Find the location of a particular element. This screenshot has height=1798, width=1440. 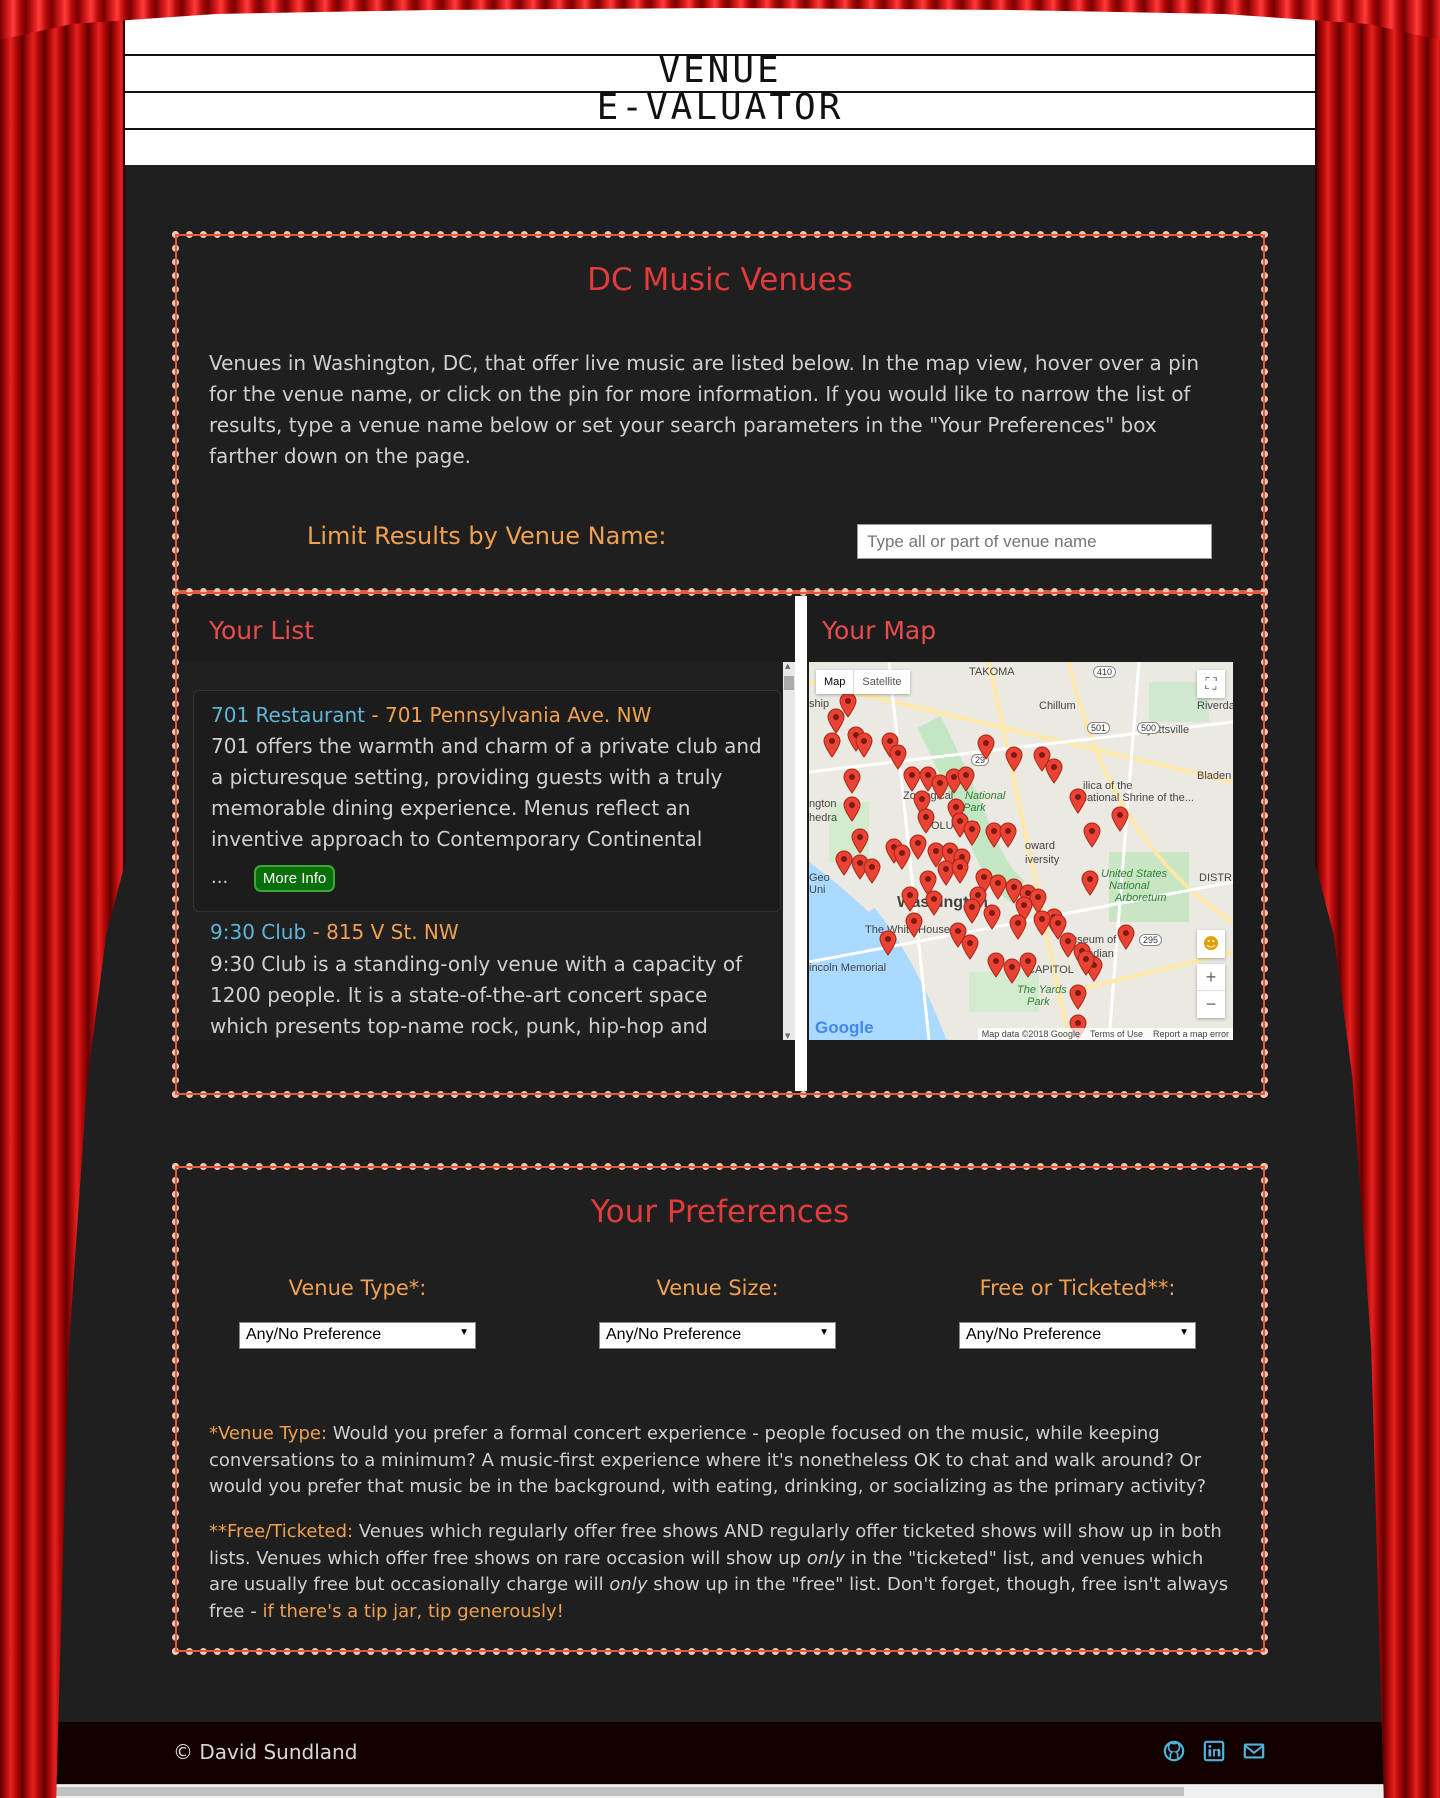

fullscreen-icon: ⛶ is located at coordinates (1211, 684).